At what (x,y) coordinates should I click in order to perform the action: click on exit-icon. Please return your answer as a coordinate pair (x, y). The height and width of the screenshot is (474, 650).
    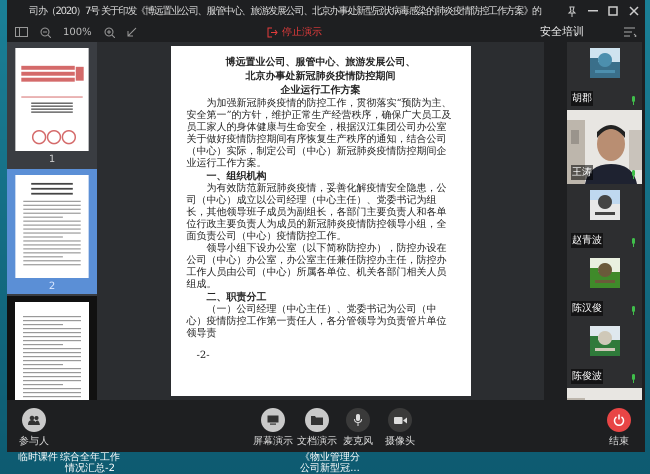
    Looking at the image, I should click on (272, 32).